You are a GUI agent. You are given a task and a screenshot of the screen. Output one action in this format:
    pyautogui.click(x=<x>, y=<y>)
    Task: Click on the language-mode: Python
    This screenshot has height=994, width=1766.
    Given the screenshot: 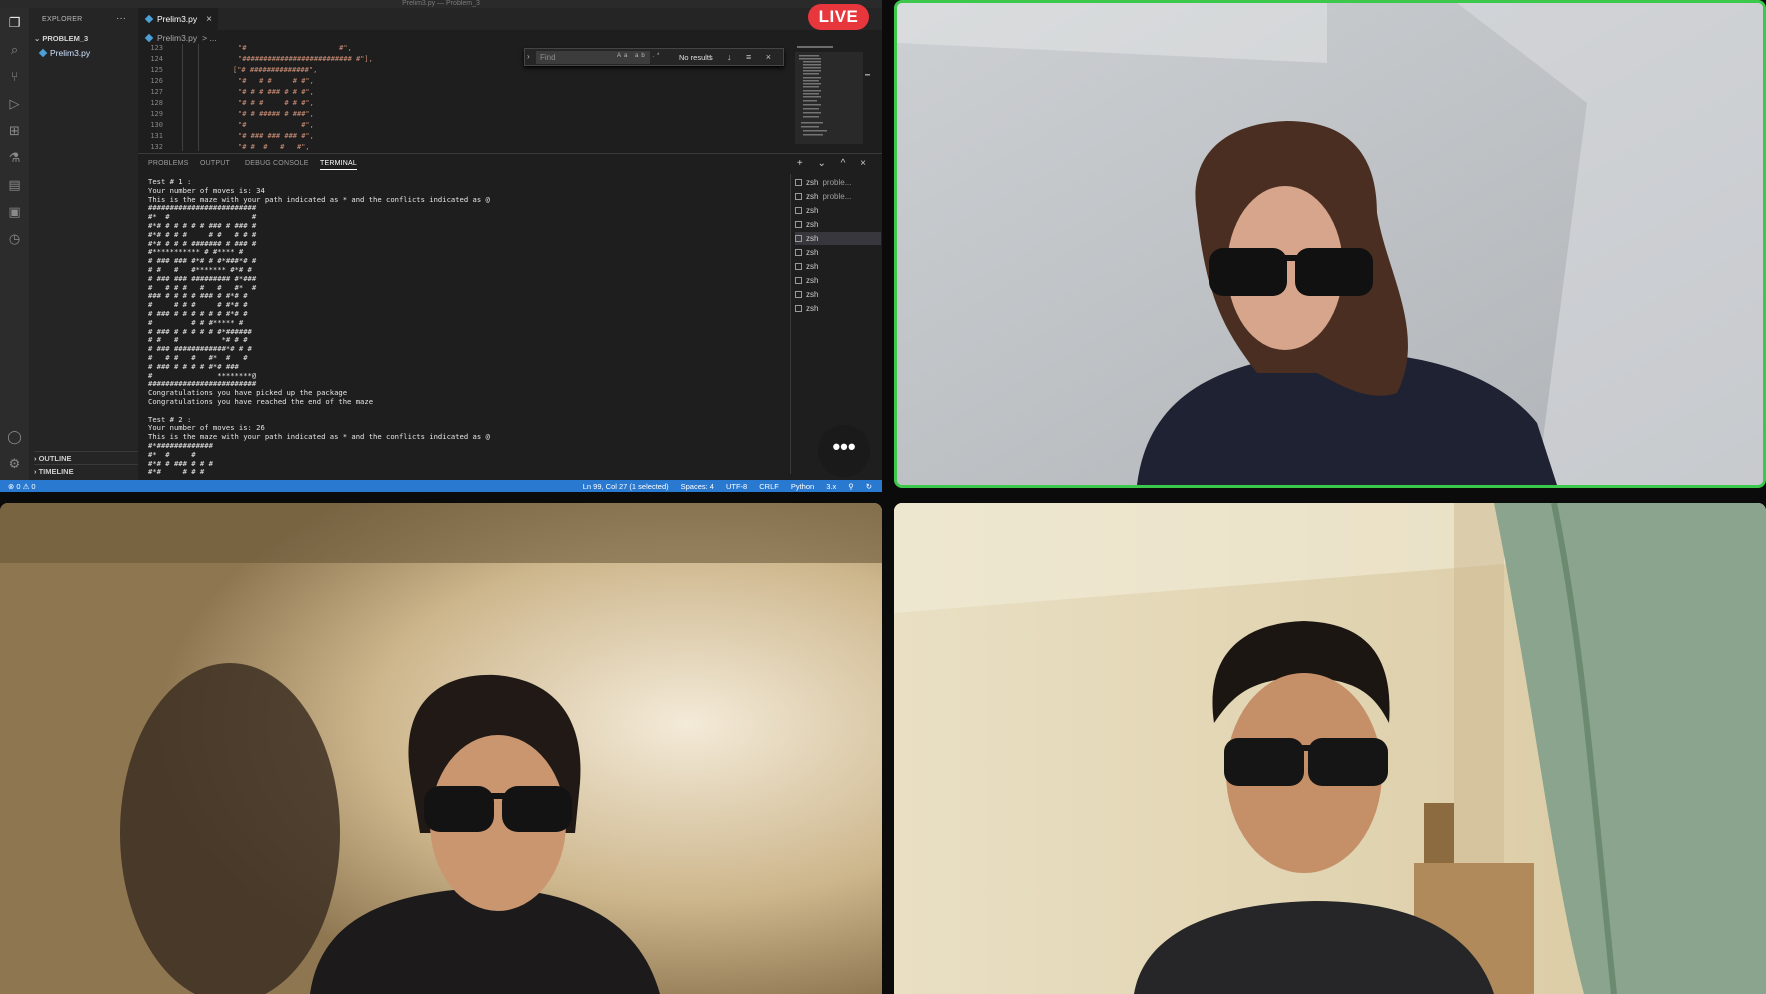 What is the action you would take?
    pyautogui.click(x=802, y=486)
    